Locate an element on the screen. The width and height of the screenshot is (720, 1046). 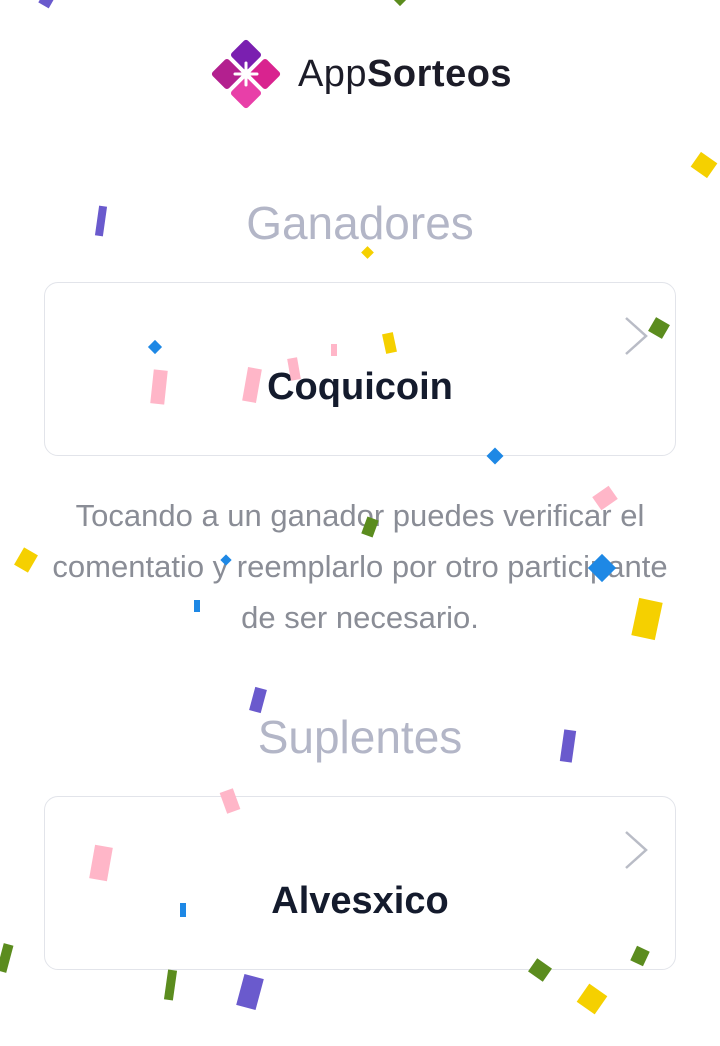
brand-name-part1: App is located at coordinates (332, 73).